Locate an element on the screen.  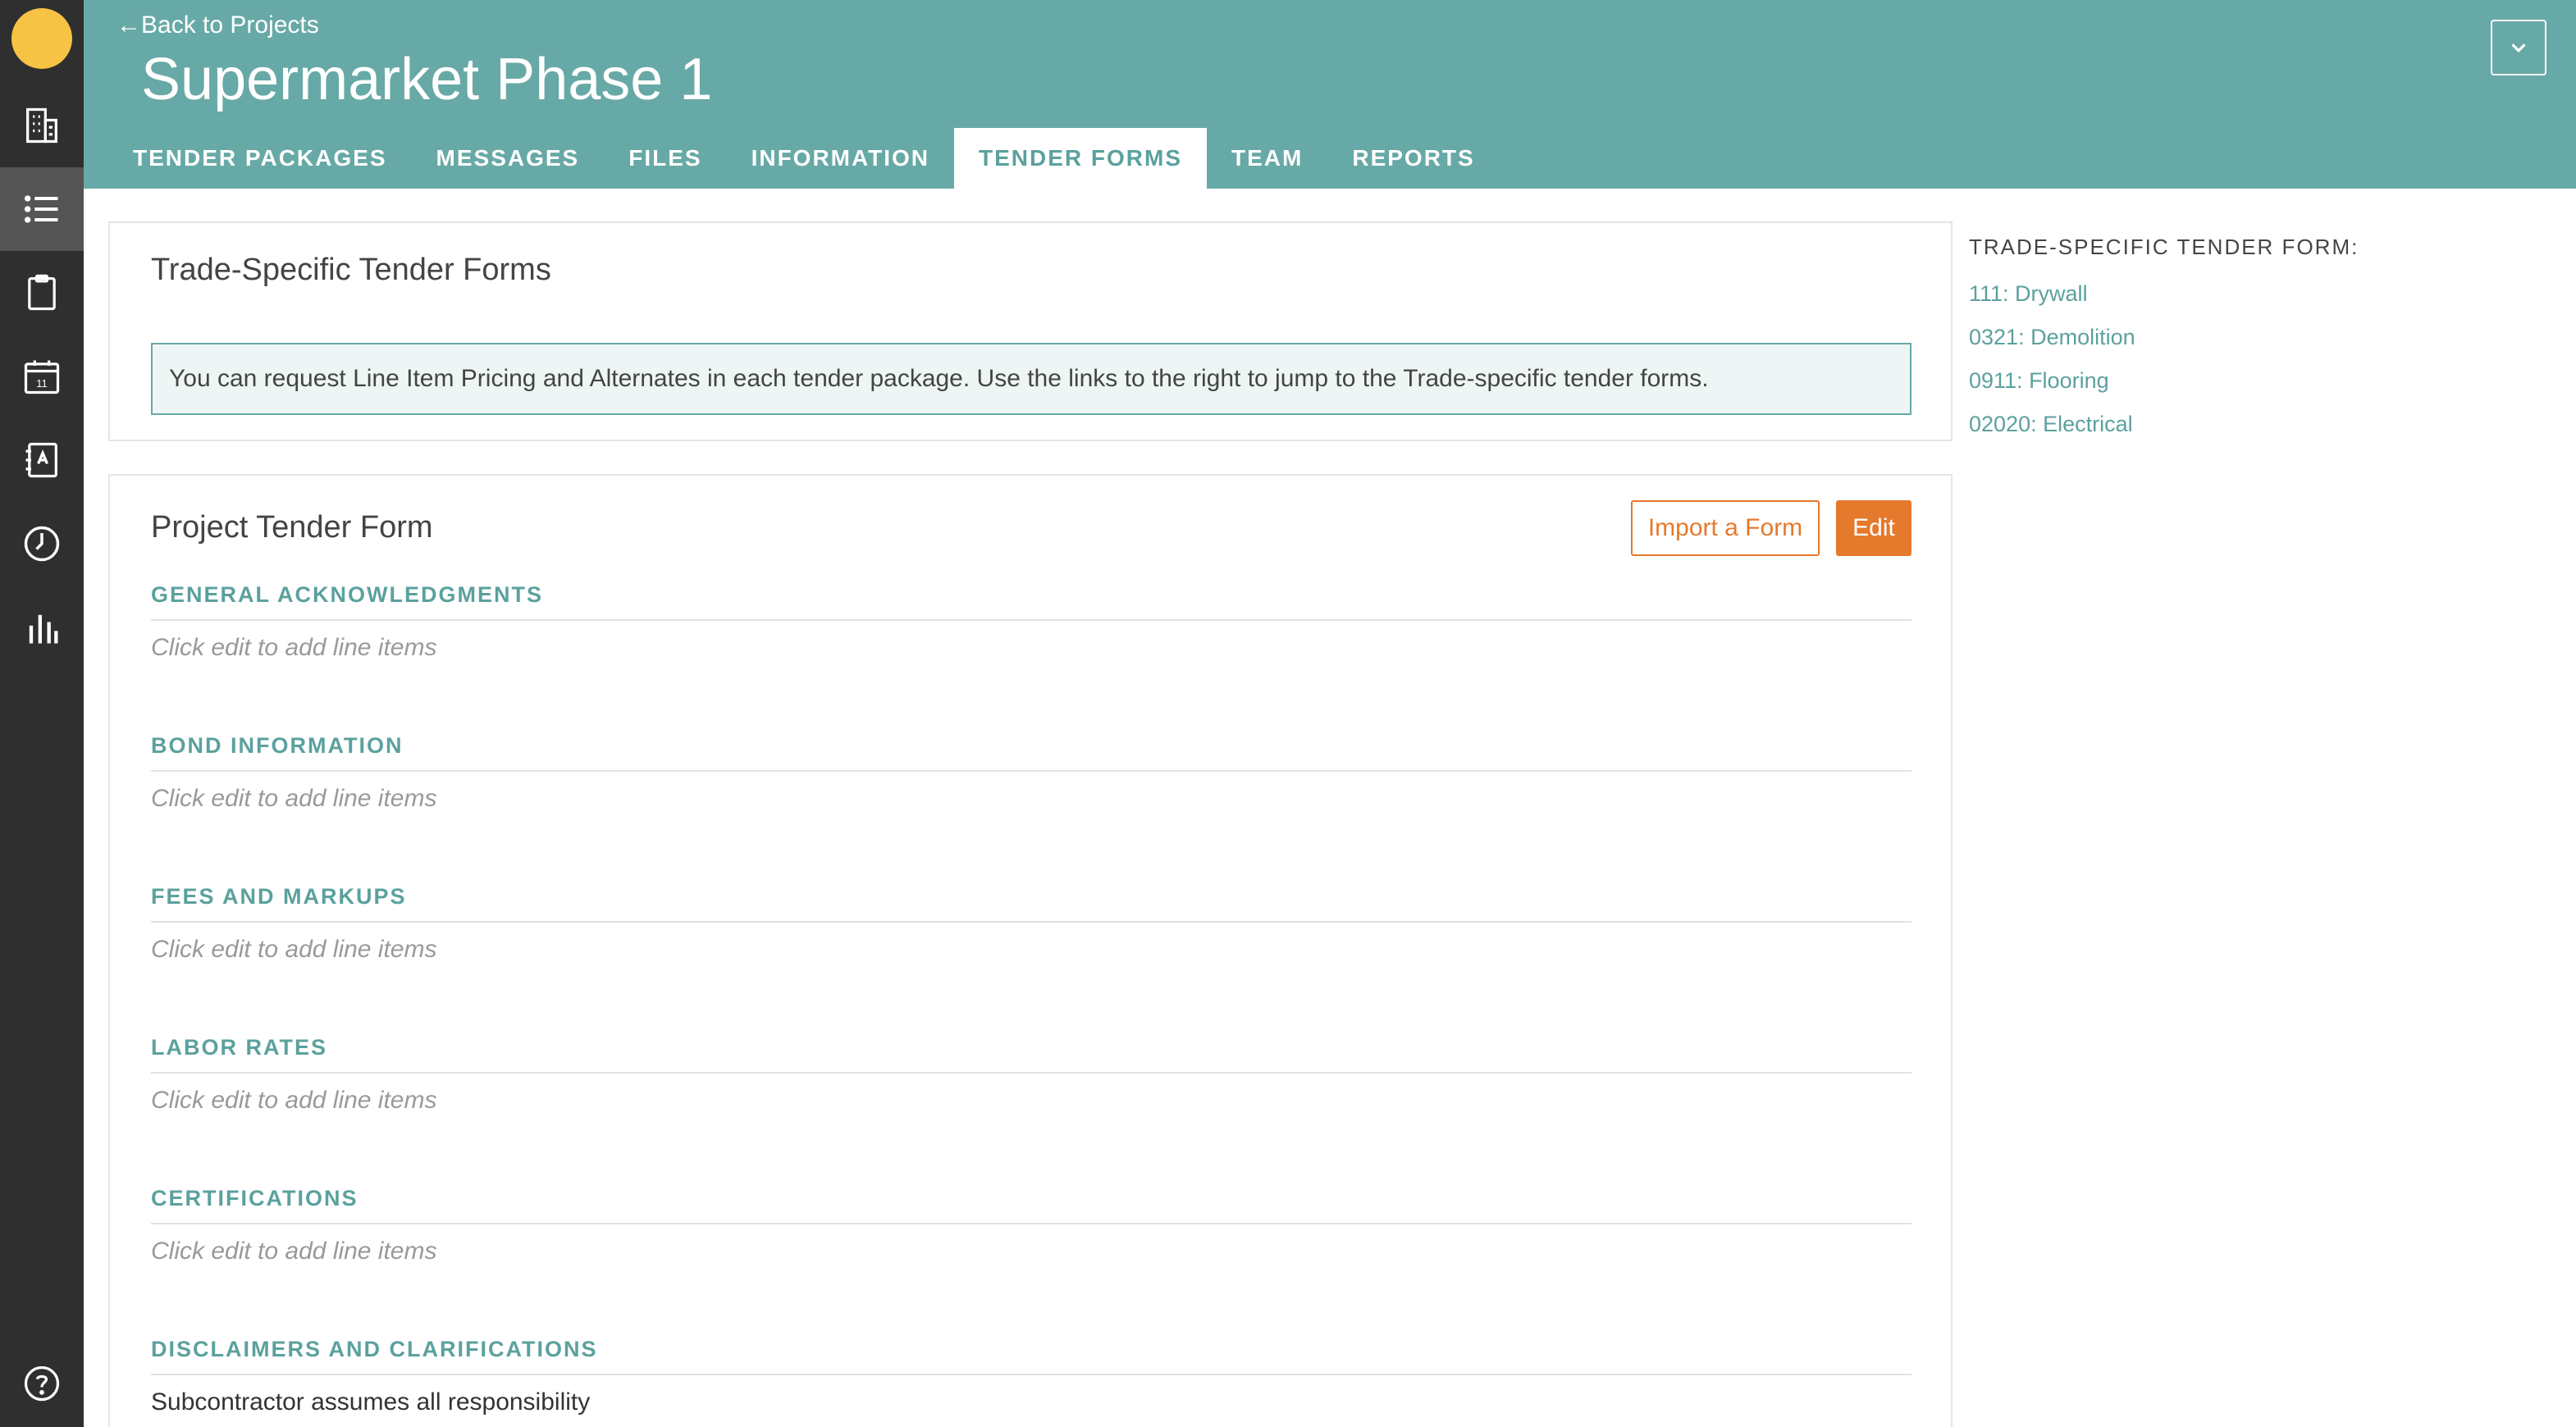
clock-icon is located at coordinates (42, 544).